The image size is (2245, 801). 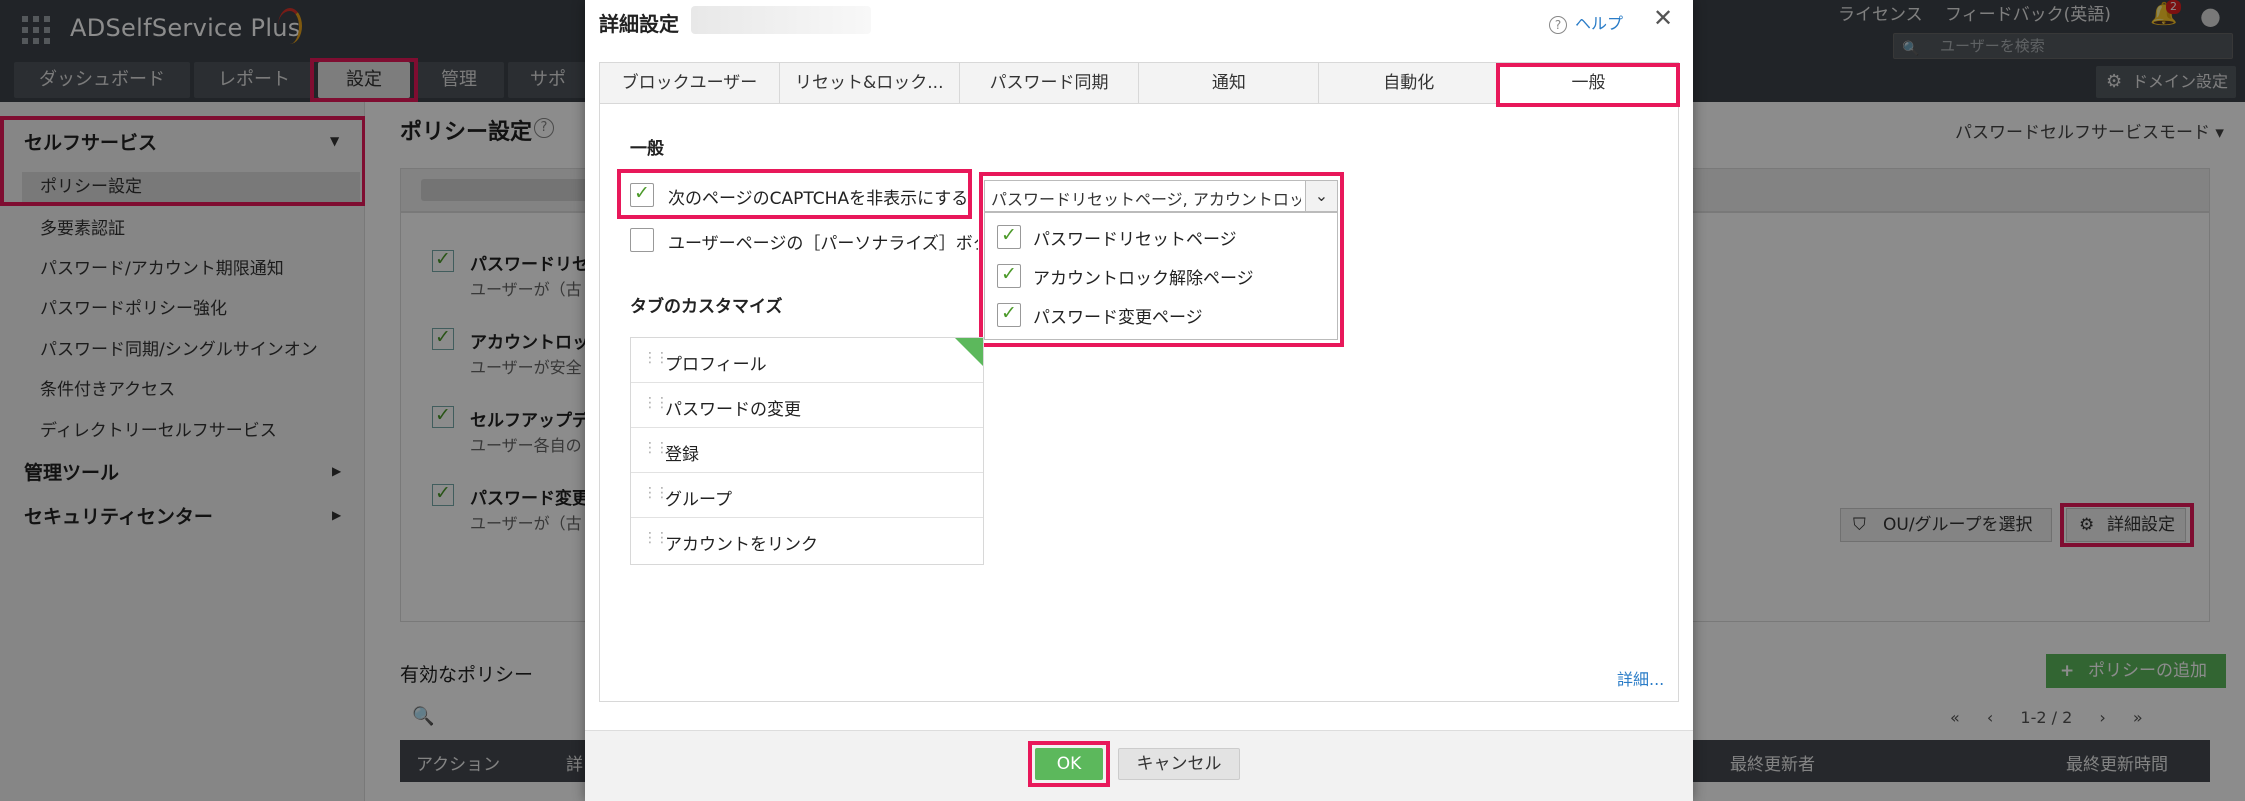 What do you see at coordinates (1409, 83) in the screenshot?
I see `tab-automation: 自動化` at bounding box center [1409, 83].